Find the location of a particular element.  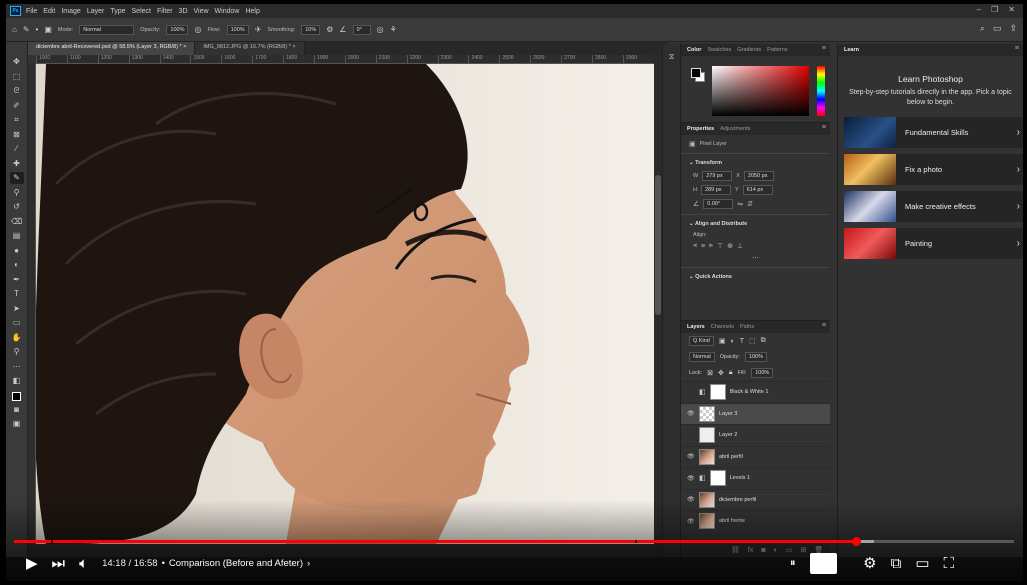

tab-color: Color is located at coordinates (694, 50).